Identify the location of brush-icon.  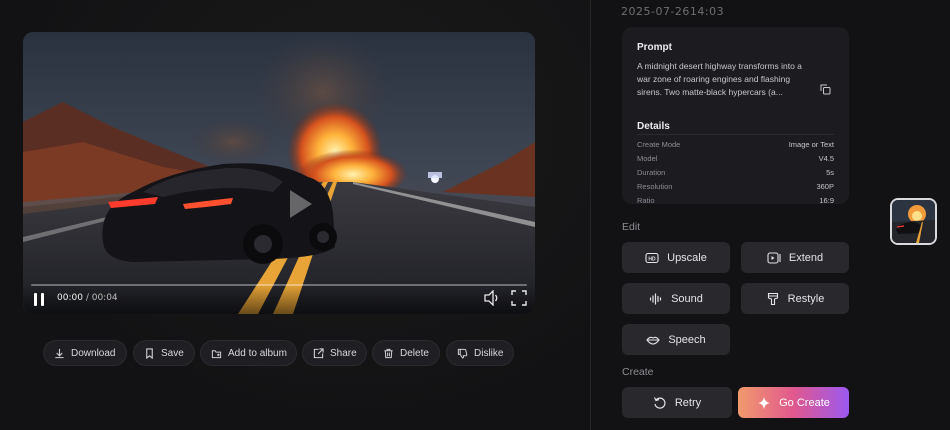
(772, 298).